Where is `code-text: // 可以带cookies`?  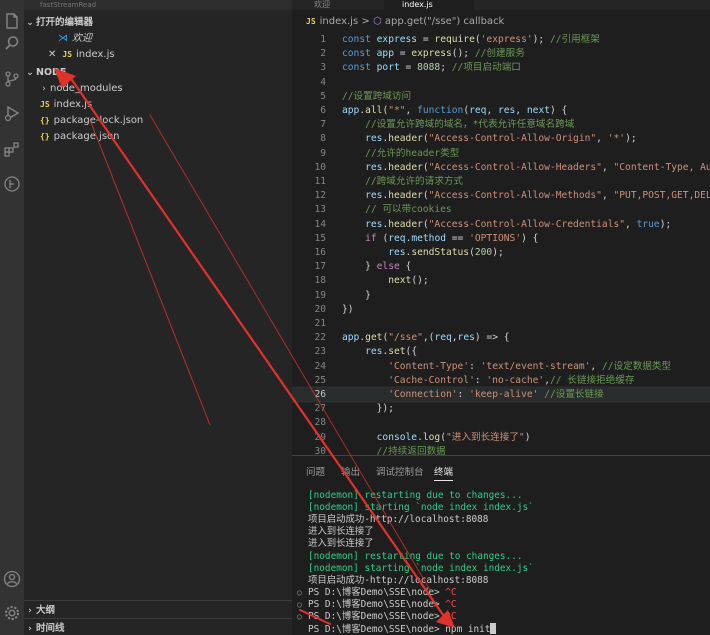 code-text: // 可以带cookies is located at coordinates (408, 210).